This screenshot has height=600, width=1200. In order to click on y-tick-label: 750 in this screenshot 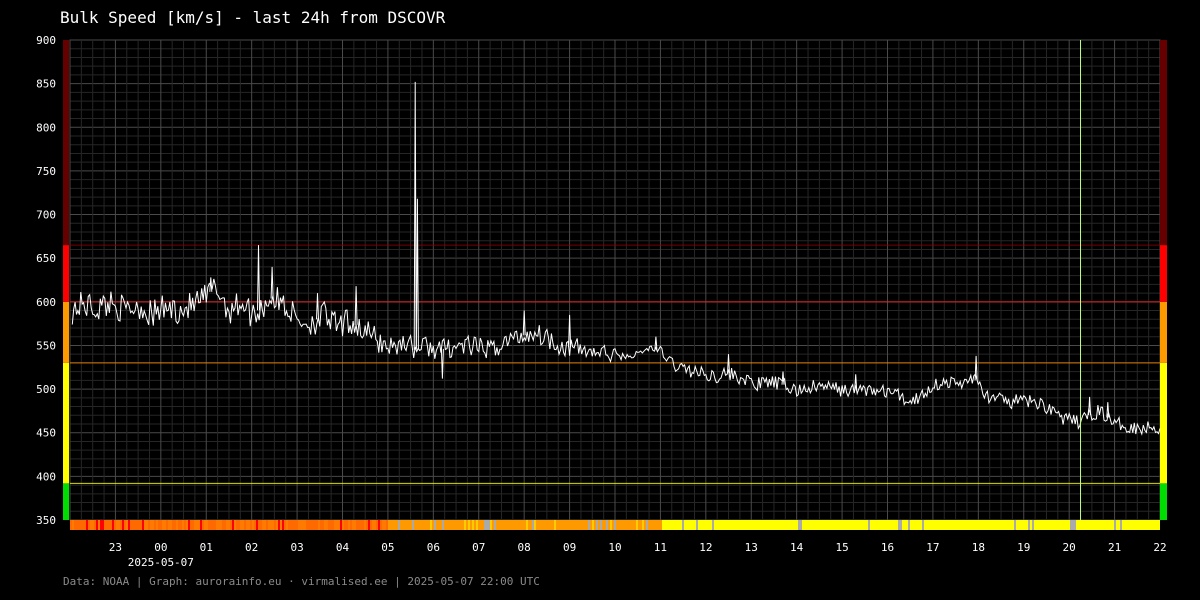, I will do `click(46, 171)`.